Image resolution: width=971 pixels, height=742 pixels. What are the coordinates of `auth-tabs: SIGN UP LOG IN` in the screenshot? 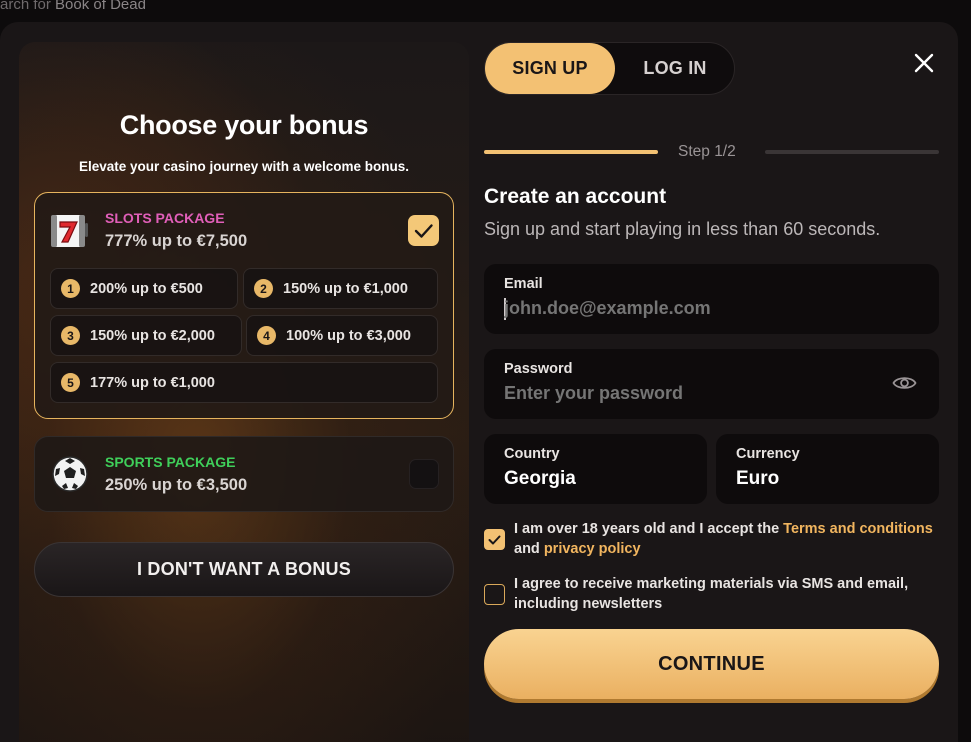 It's located at (609, 68).